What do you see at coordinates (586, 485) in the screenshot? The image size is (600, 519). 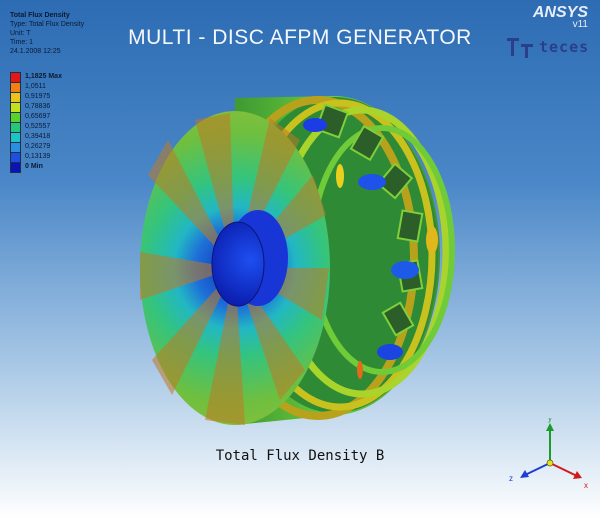 I see `axis-x-label: x` at bounding box center [586, 485].